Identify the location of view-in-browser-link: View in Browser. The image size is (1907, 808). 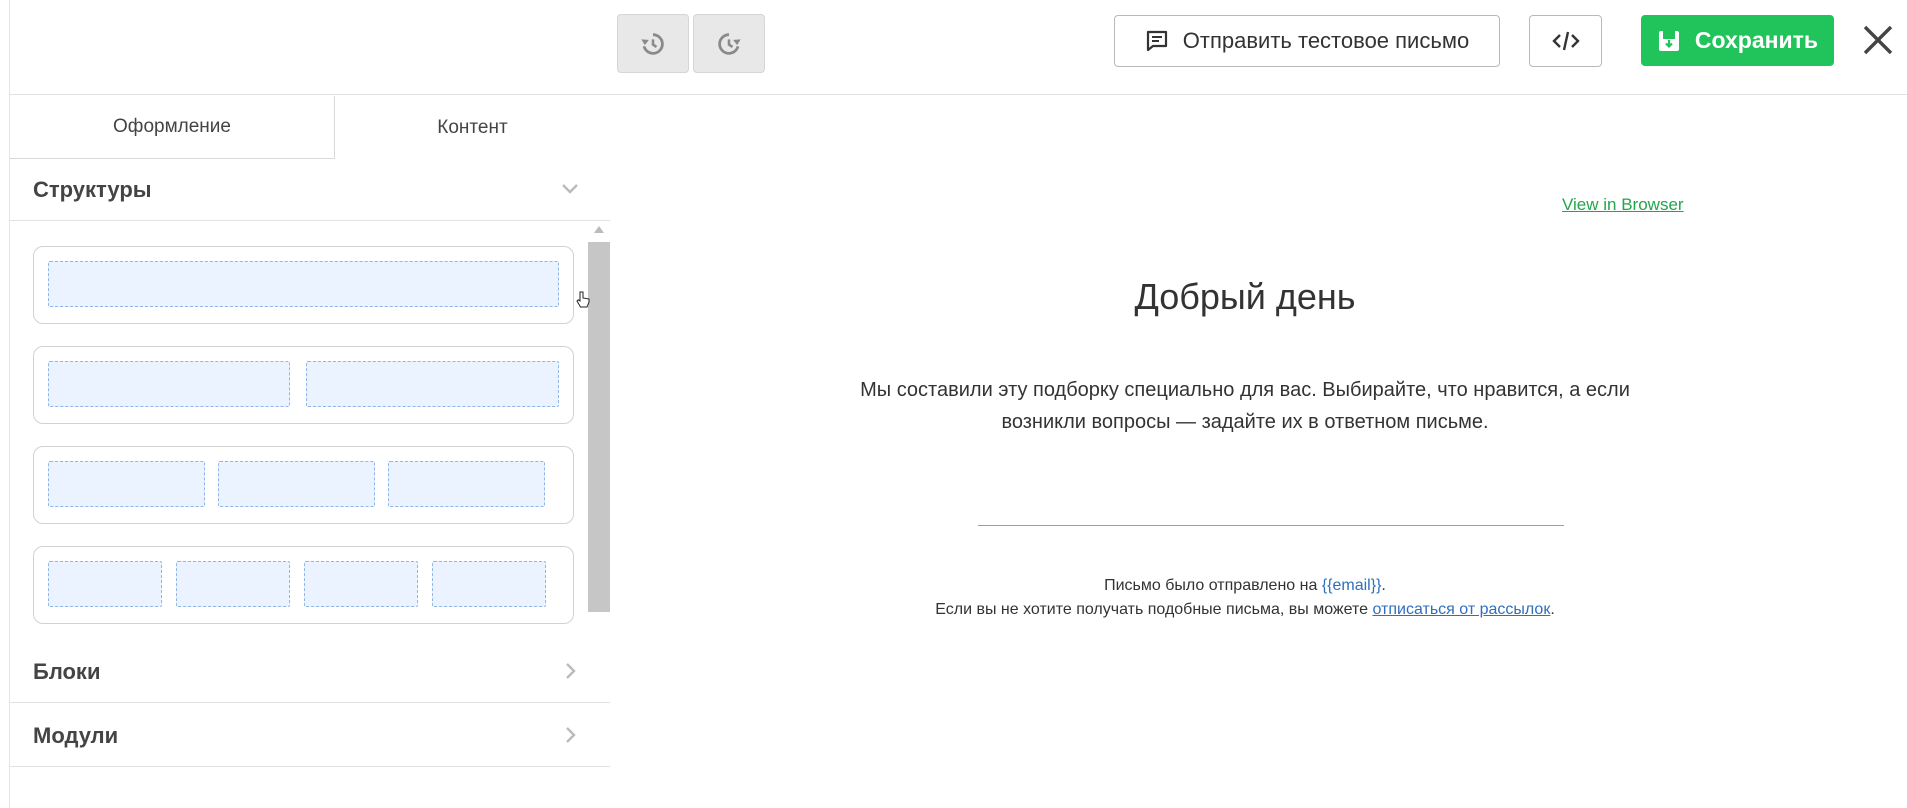
(1623, 205).